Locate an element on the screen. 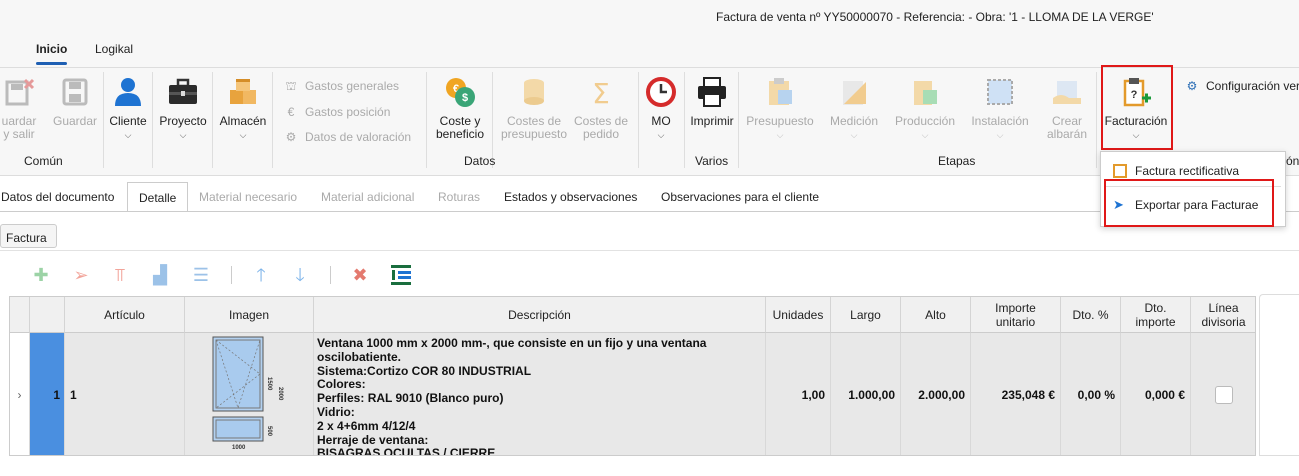 This screenshot has width=1299, height=476. tab-roturas: Roturas is located at coordinates (459, 197).